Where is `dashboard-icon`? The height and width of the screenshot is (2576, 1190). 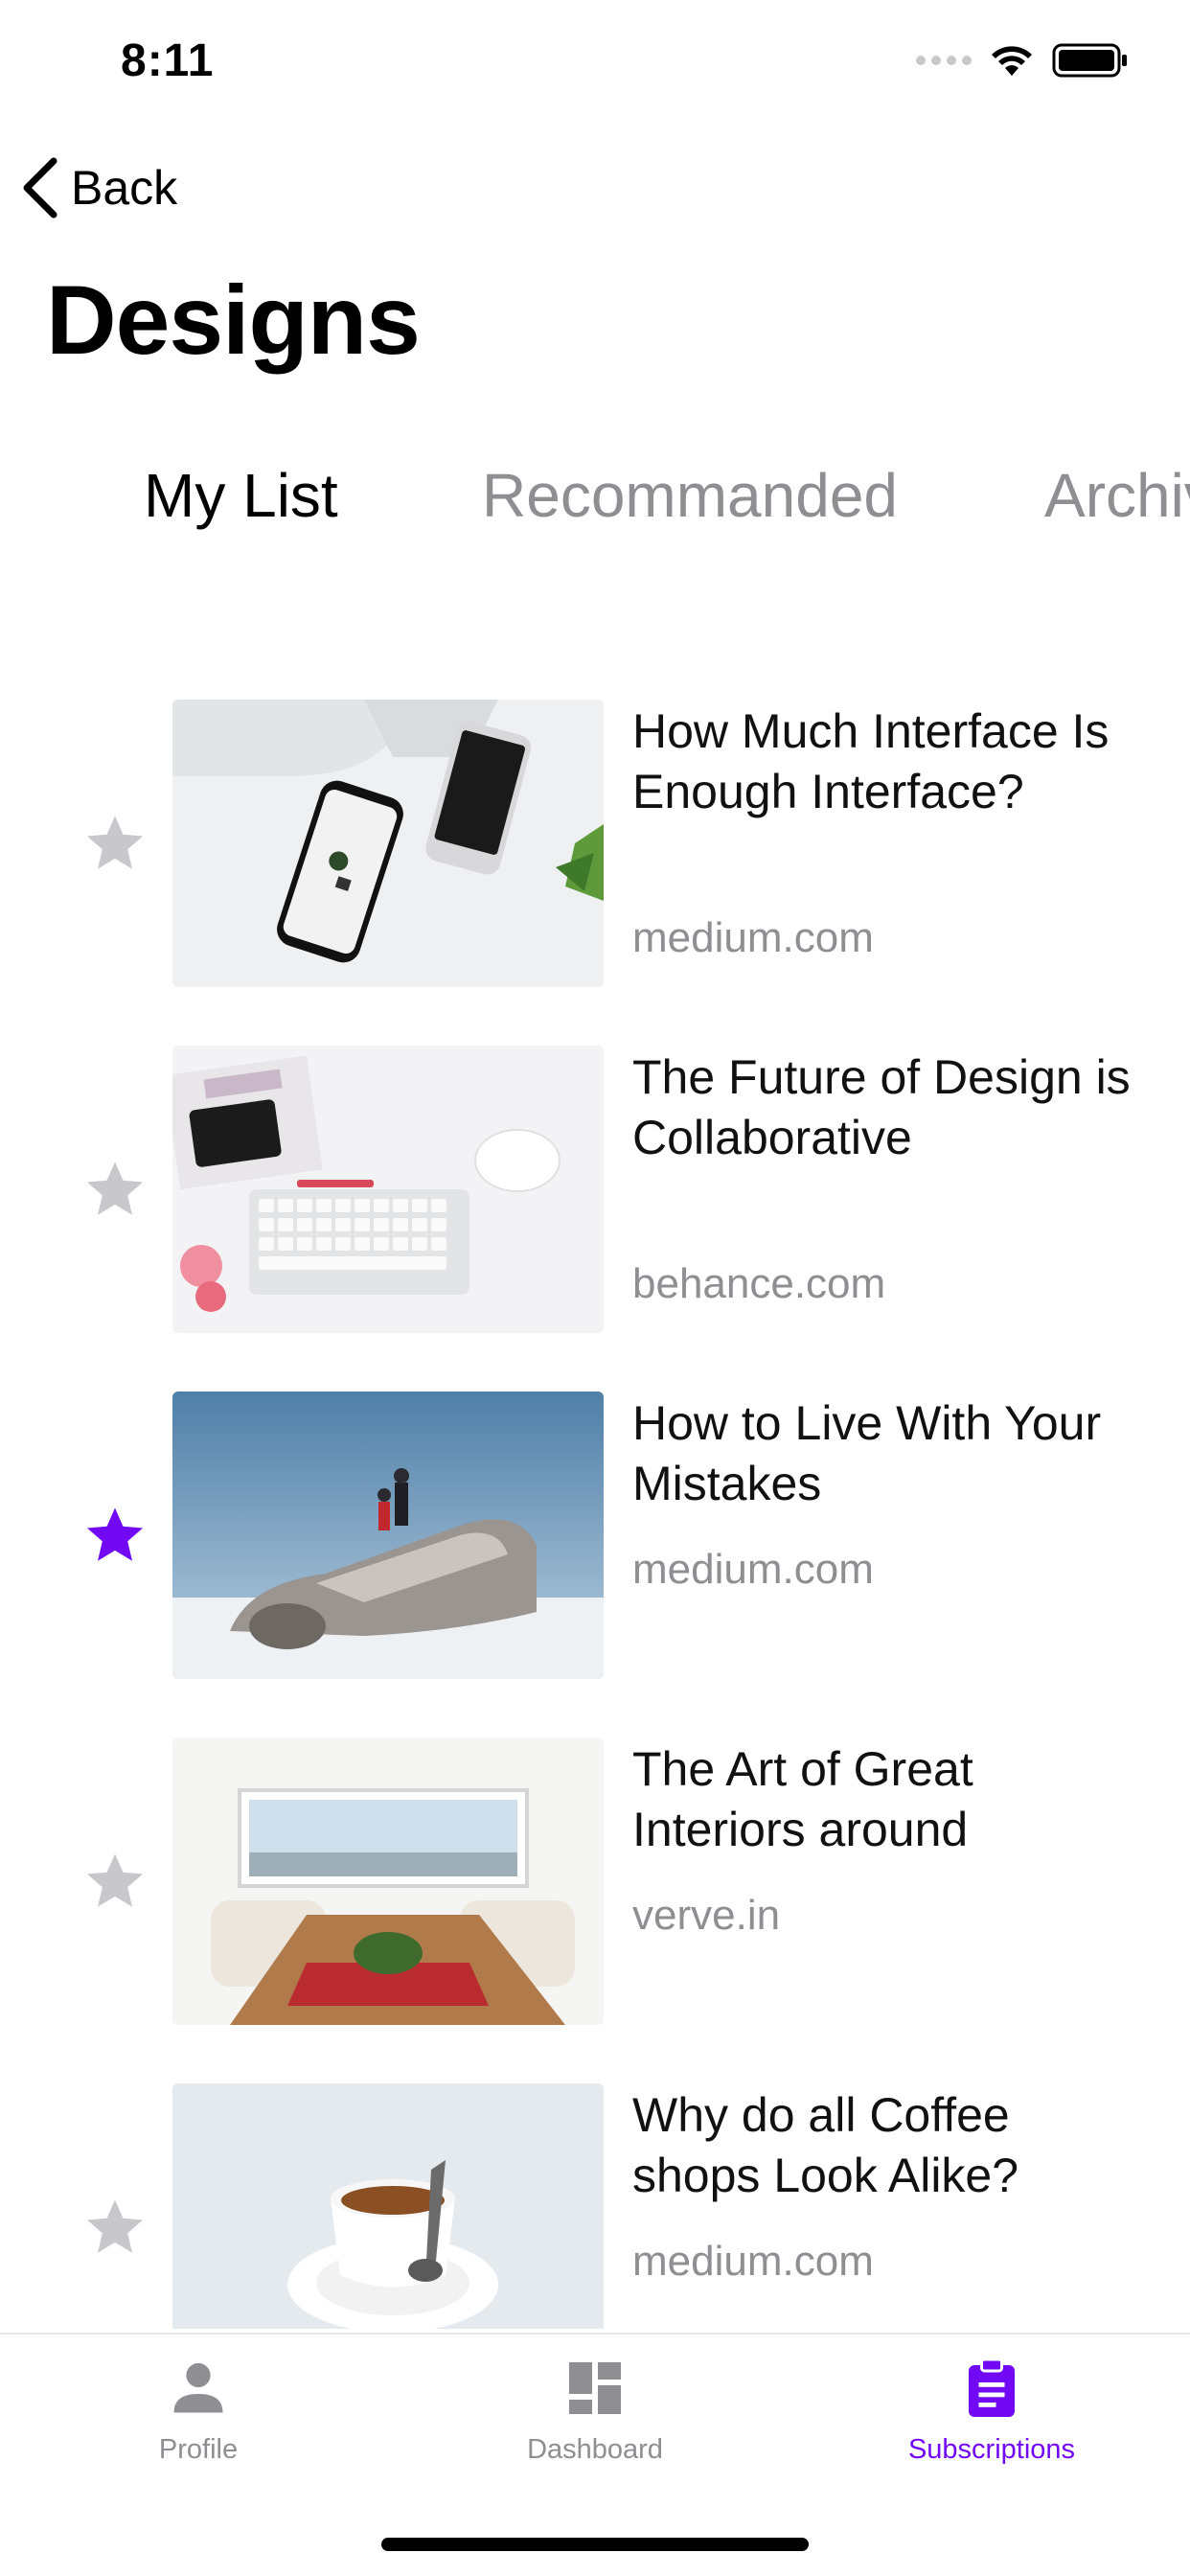 dashboard-icon is located at coordinates (595, 2388).